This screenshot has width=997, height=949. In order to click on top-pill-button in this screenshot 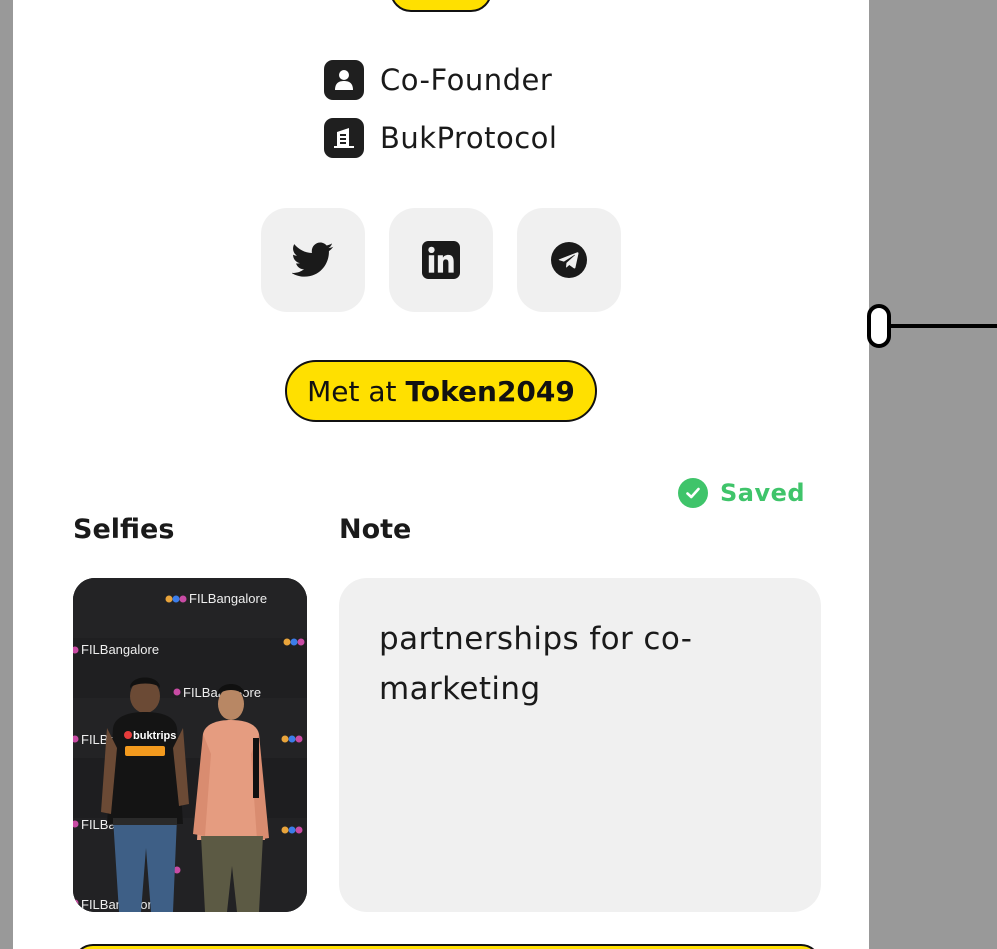, I will do `click(441, 6)`.